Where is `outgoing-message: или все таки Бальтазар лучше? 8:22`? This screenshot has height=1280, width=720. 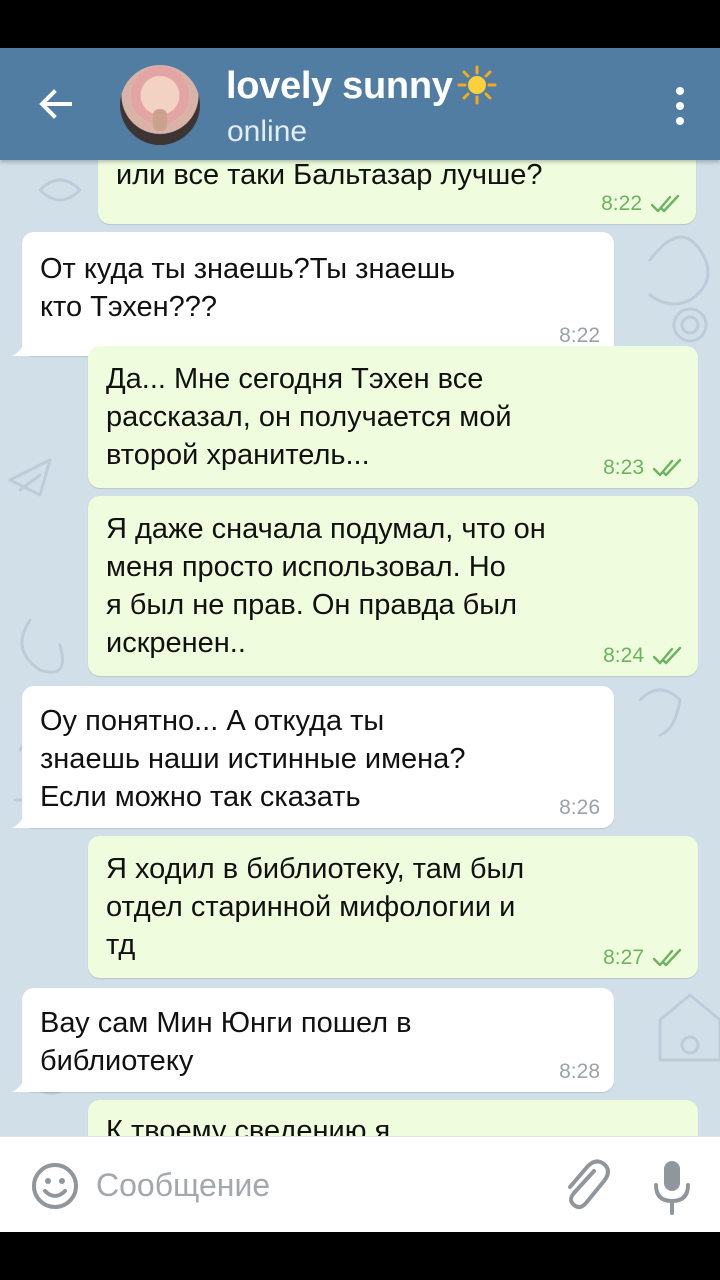
outgoing-message: или все таки Бальтазар лучше? 8:22 is located at coordinates (397, 192).